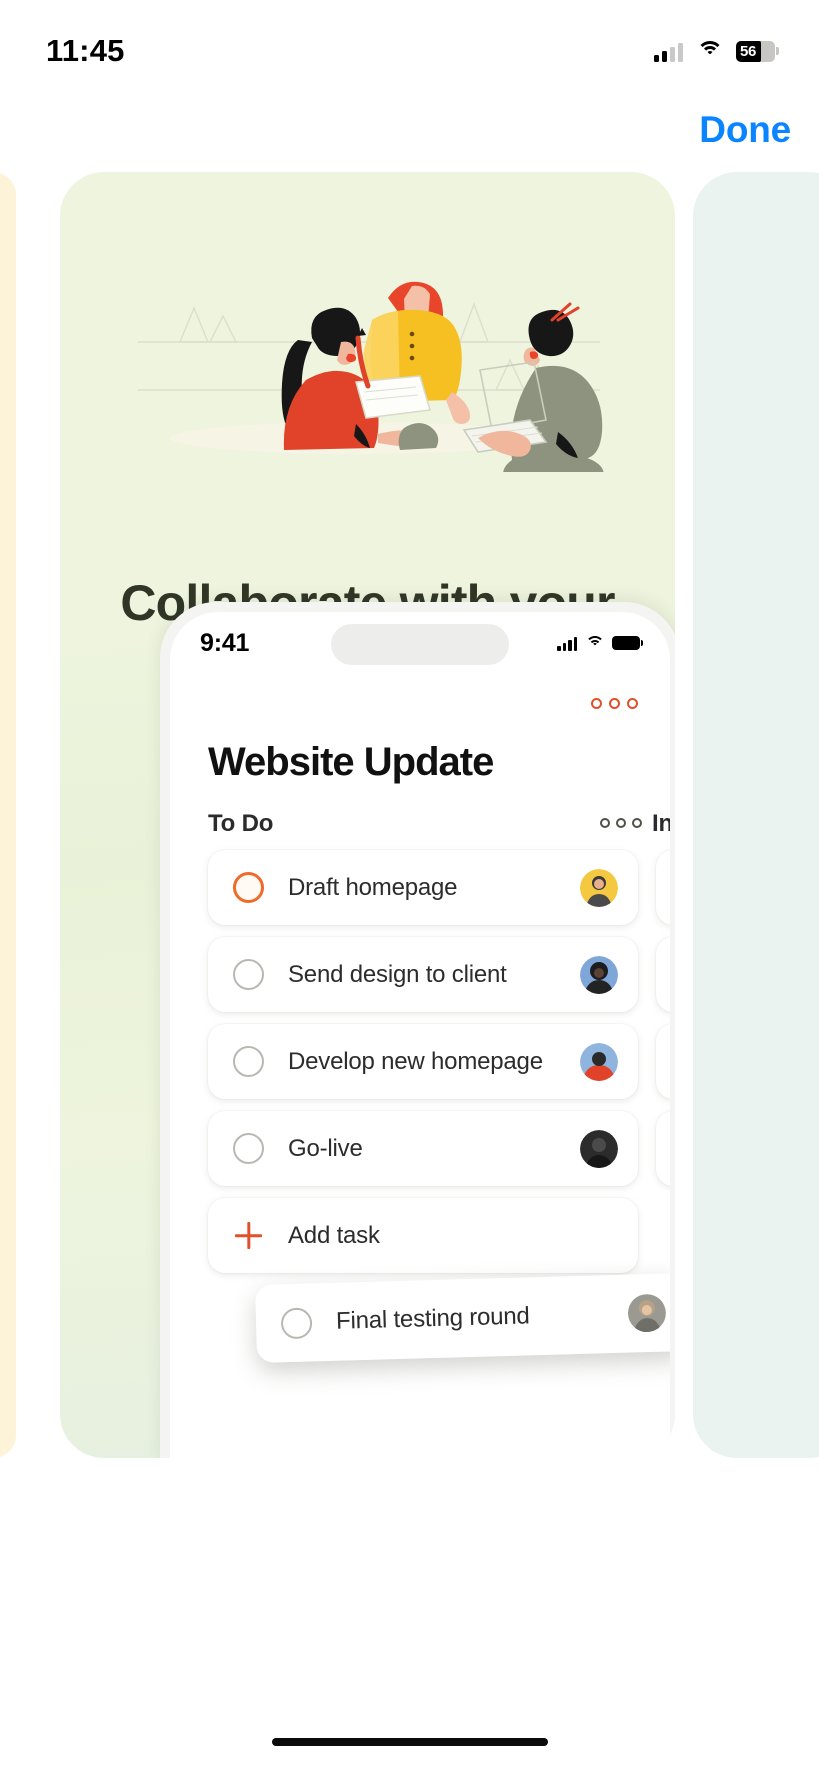 This screenshot has height=1772, width=819. I want to click on status-bar-indicators: 56, so click(716, 51).